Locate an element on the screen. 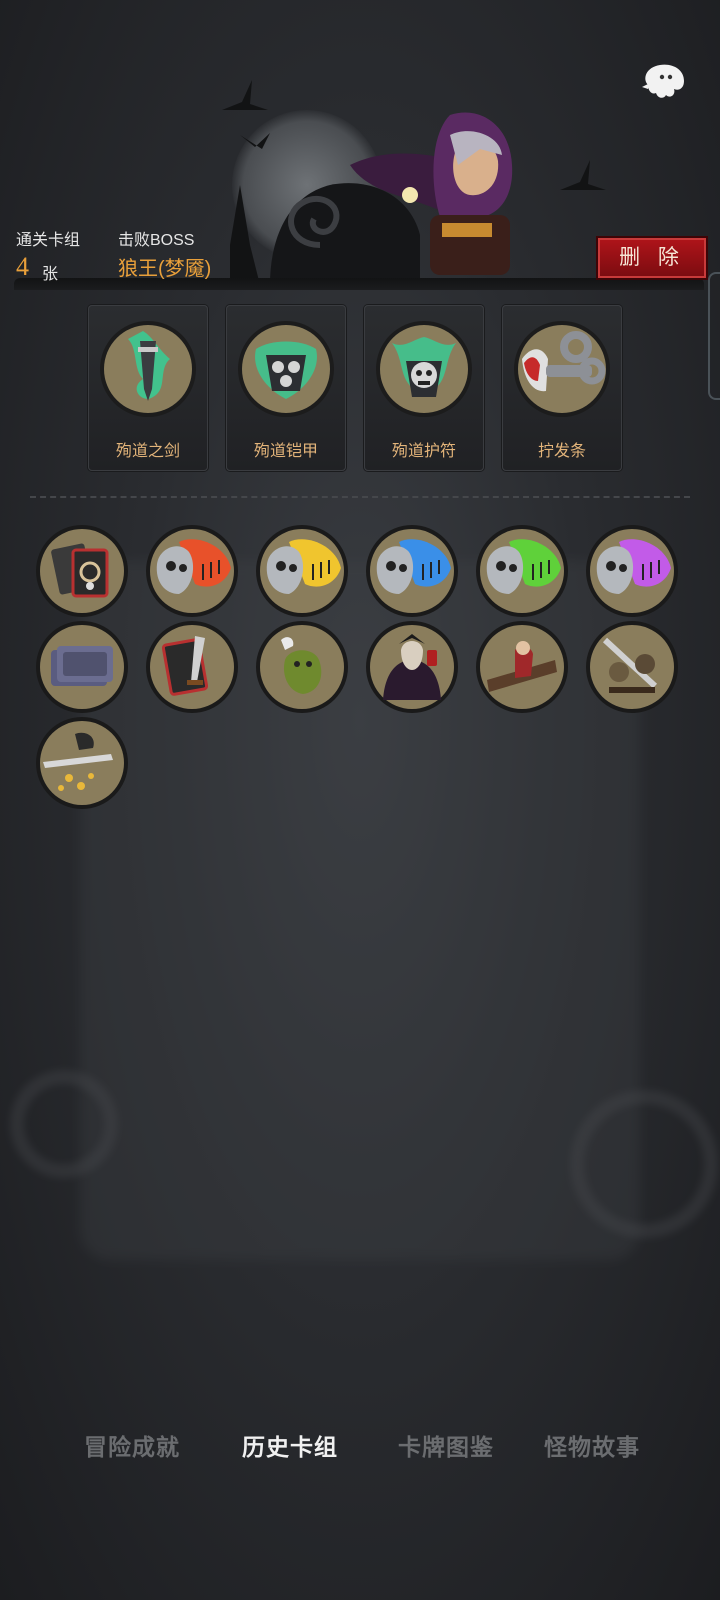 The height and width of the screenshot is (1600, 720). equipment-card: 殉道铠甲 is located at coordinates (286, 388).